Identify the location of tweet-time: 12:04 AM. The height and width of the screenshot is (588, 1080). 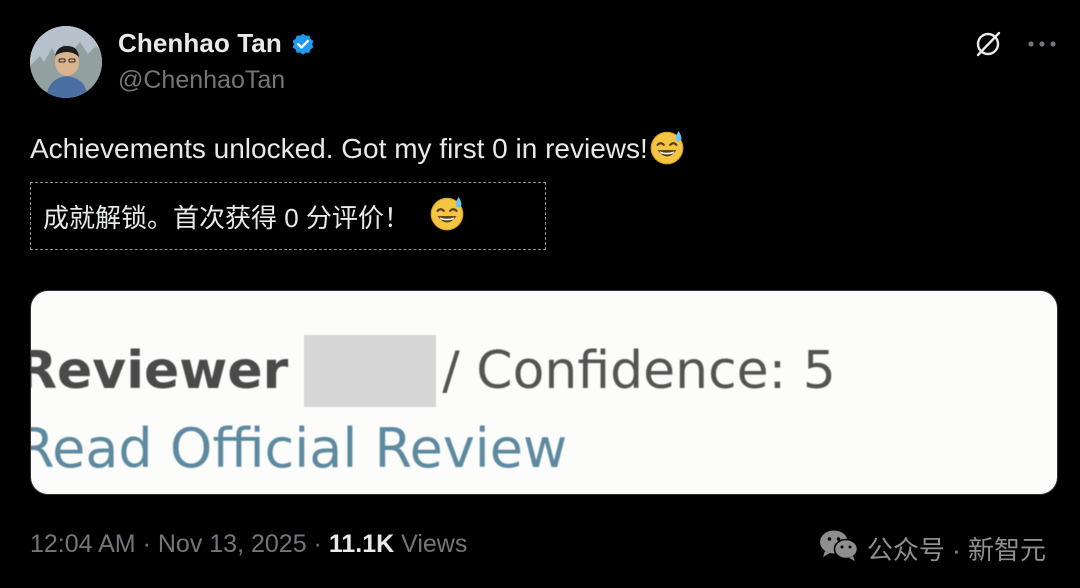
(83, 544).